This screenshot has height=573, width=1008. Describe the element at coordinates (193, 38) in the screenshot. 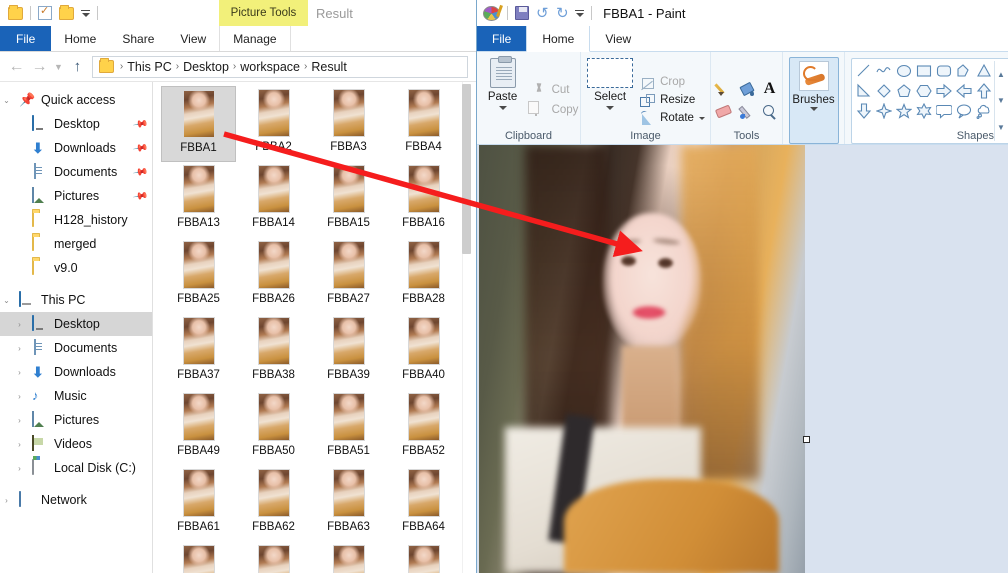

I see `tab-view: View` at that location.